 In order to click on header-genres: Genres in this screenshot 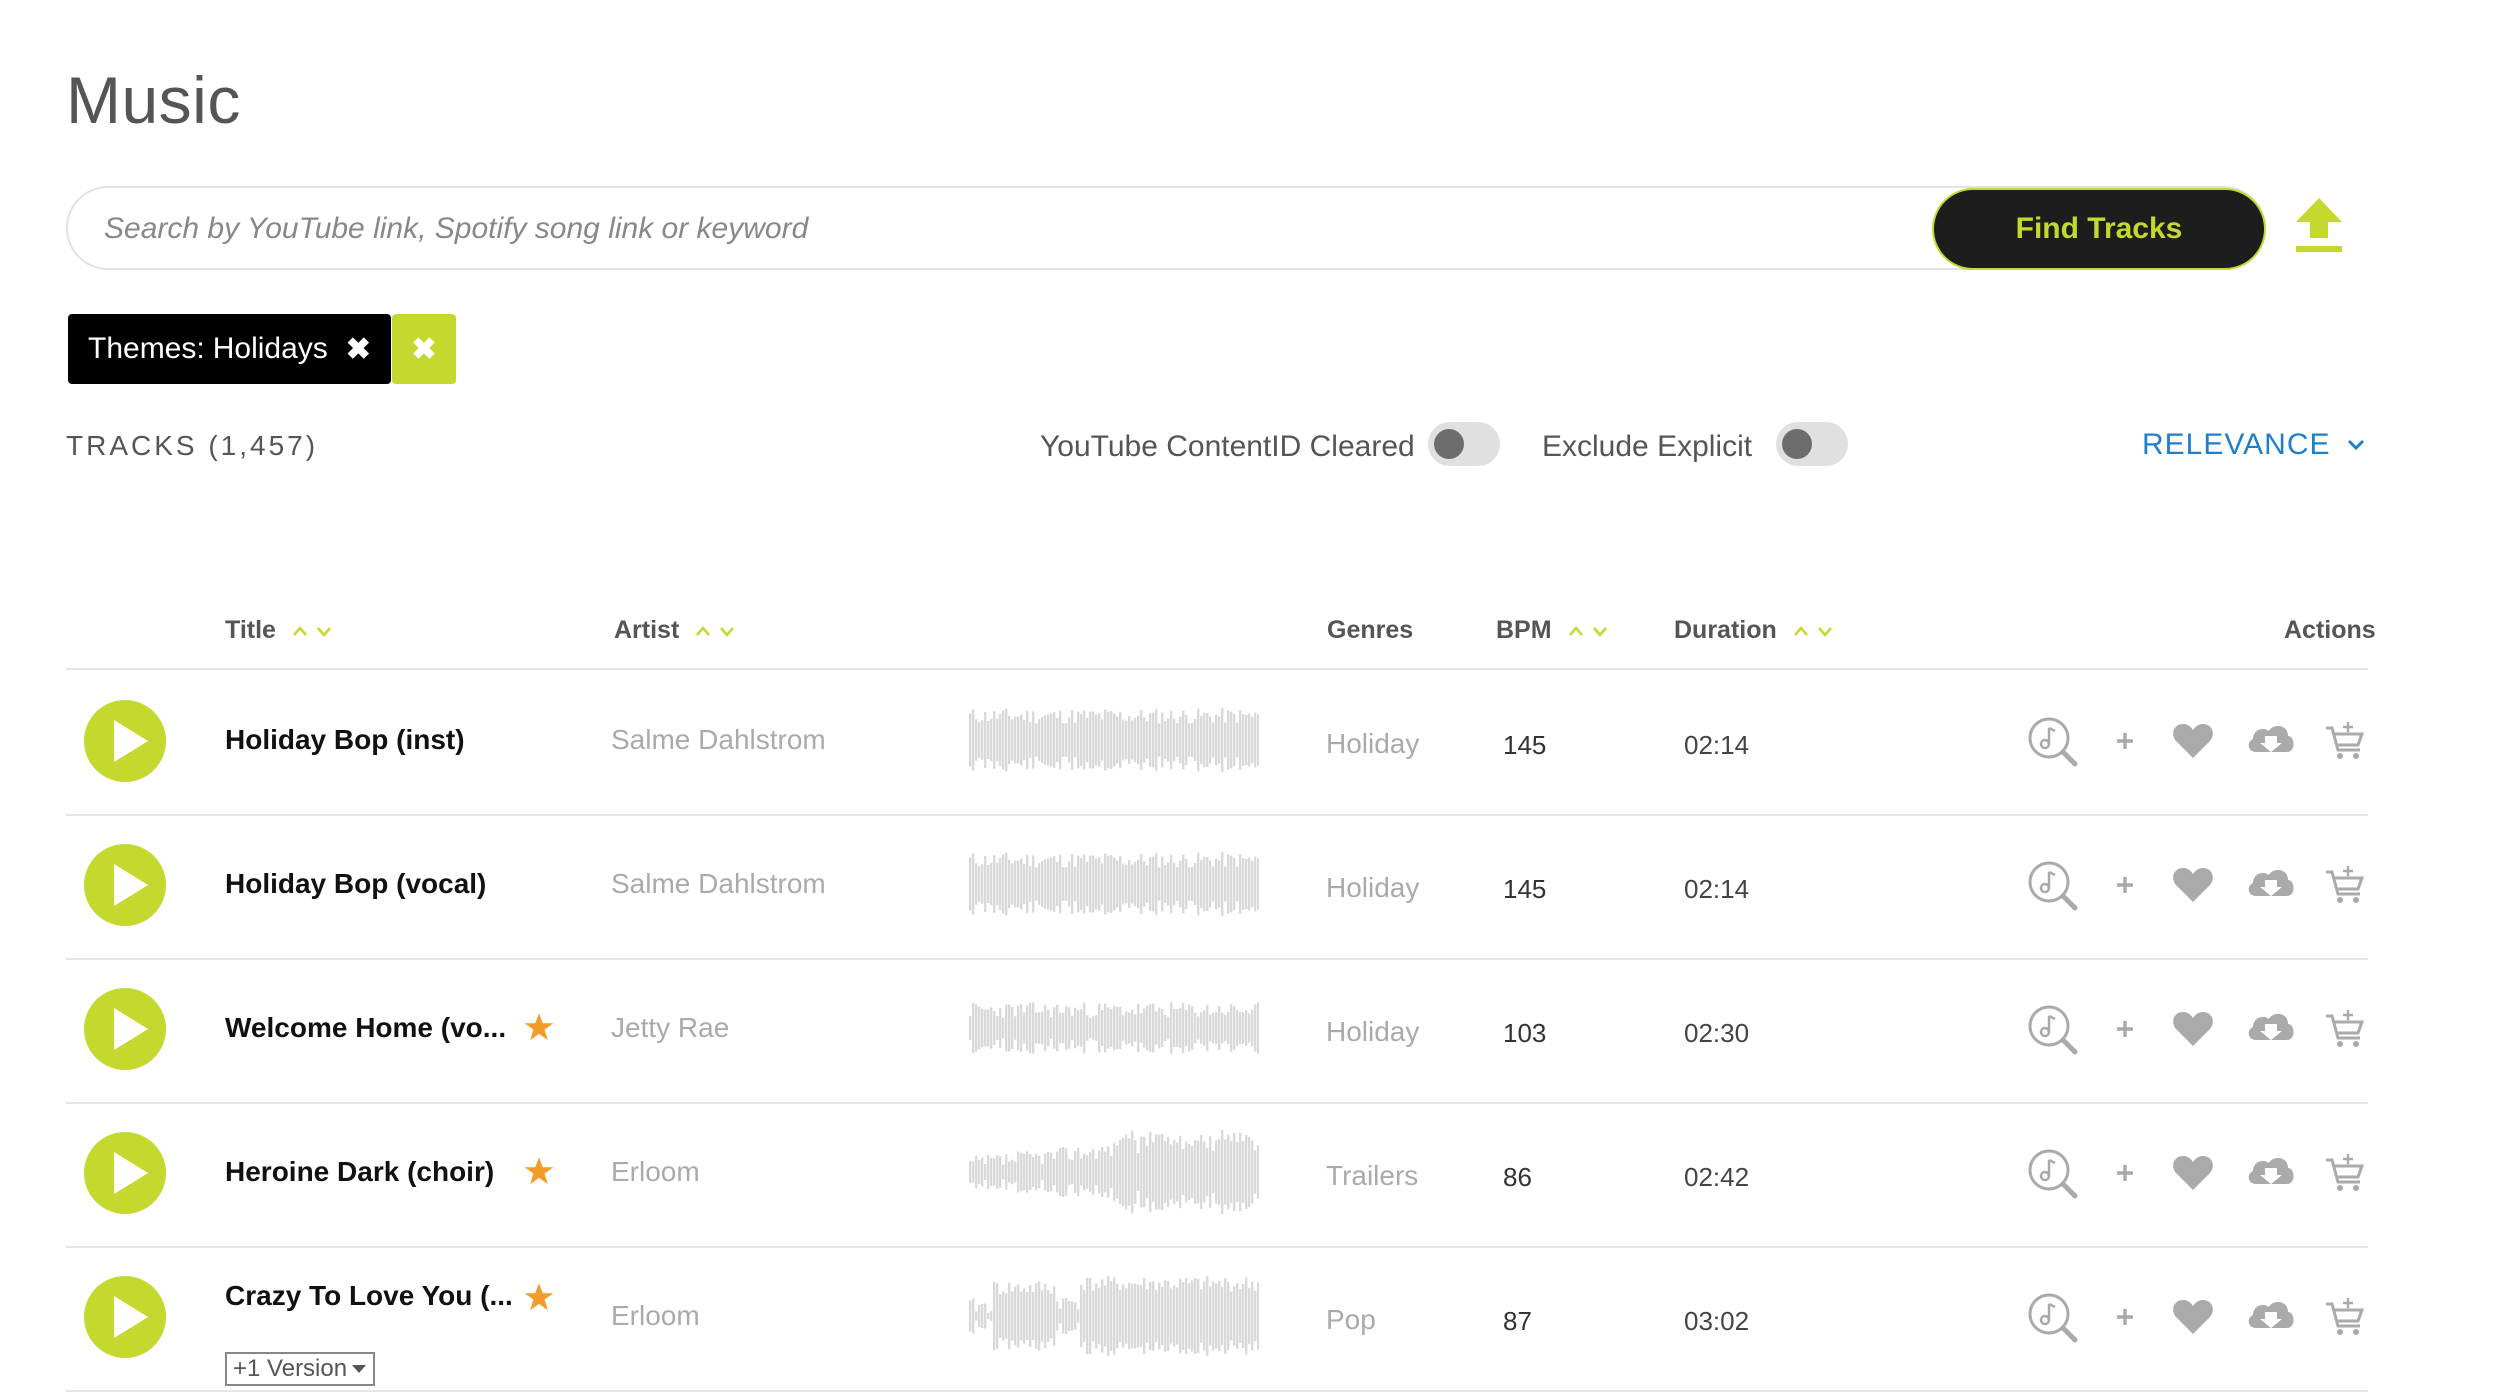, I will do `click(1370, 630)`.